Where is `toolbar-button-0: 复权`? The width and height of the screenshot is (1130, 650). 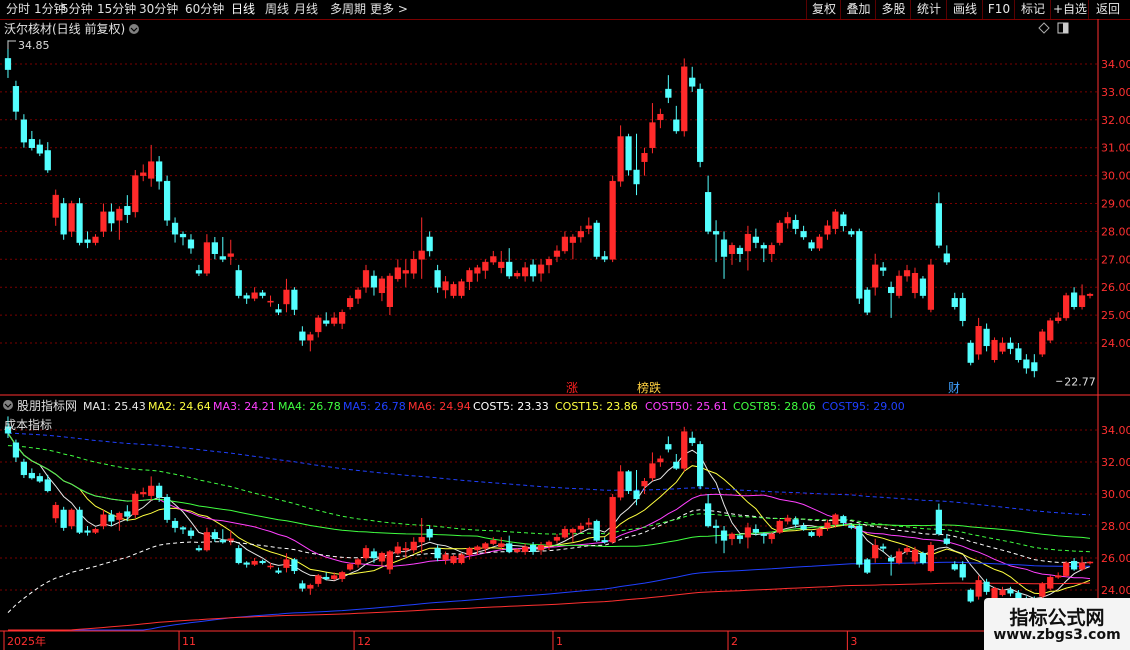
toolbar-button-0: 复权 is located at coordinates (823, 9).